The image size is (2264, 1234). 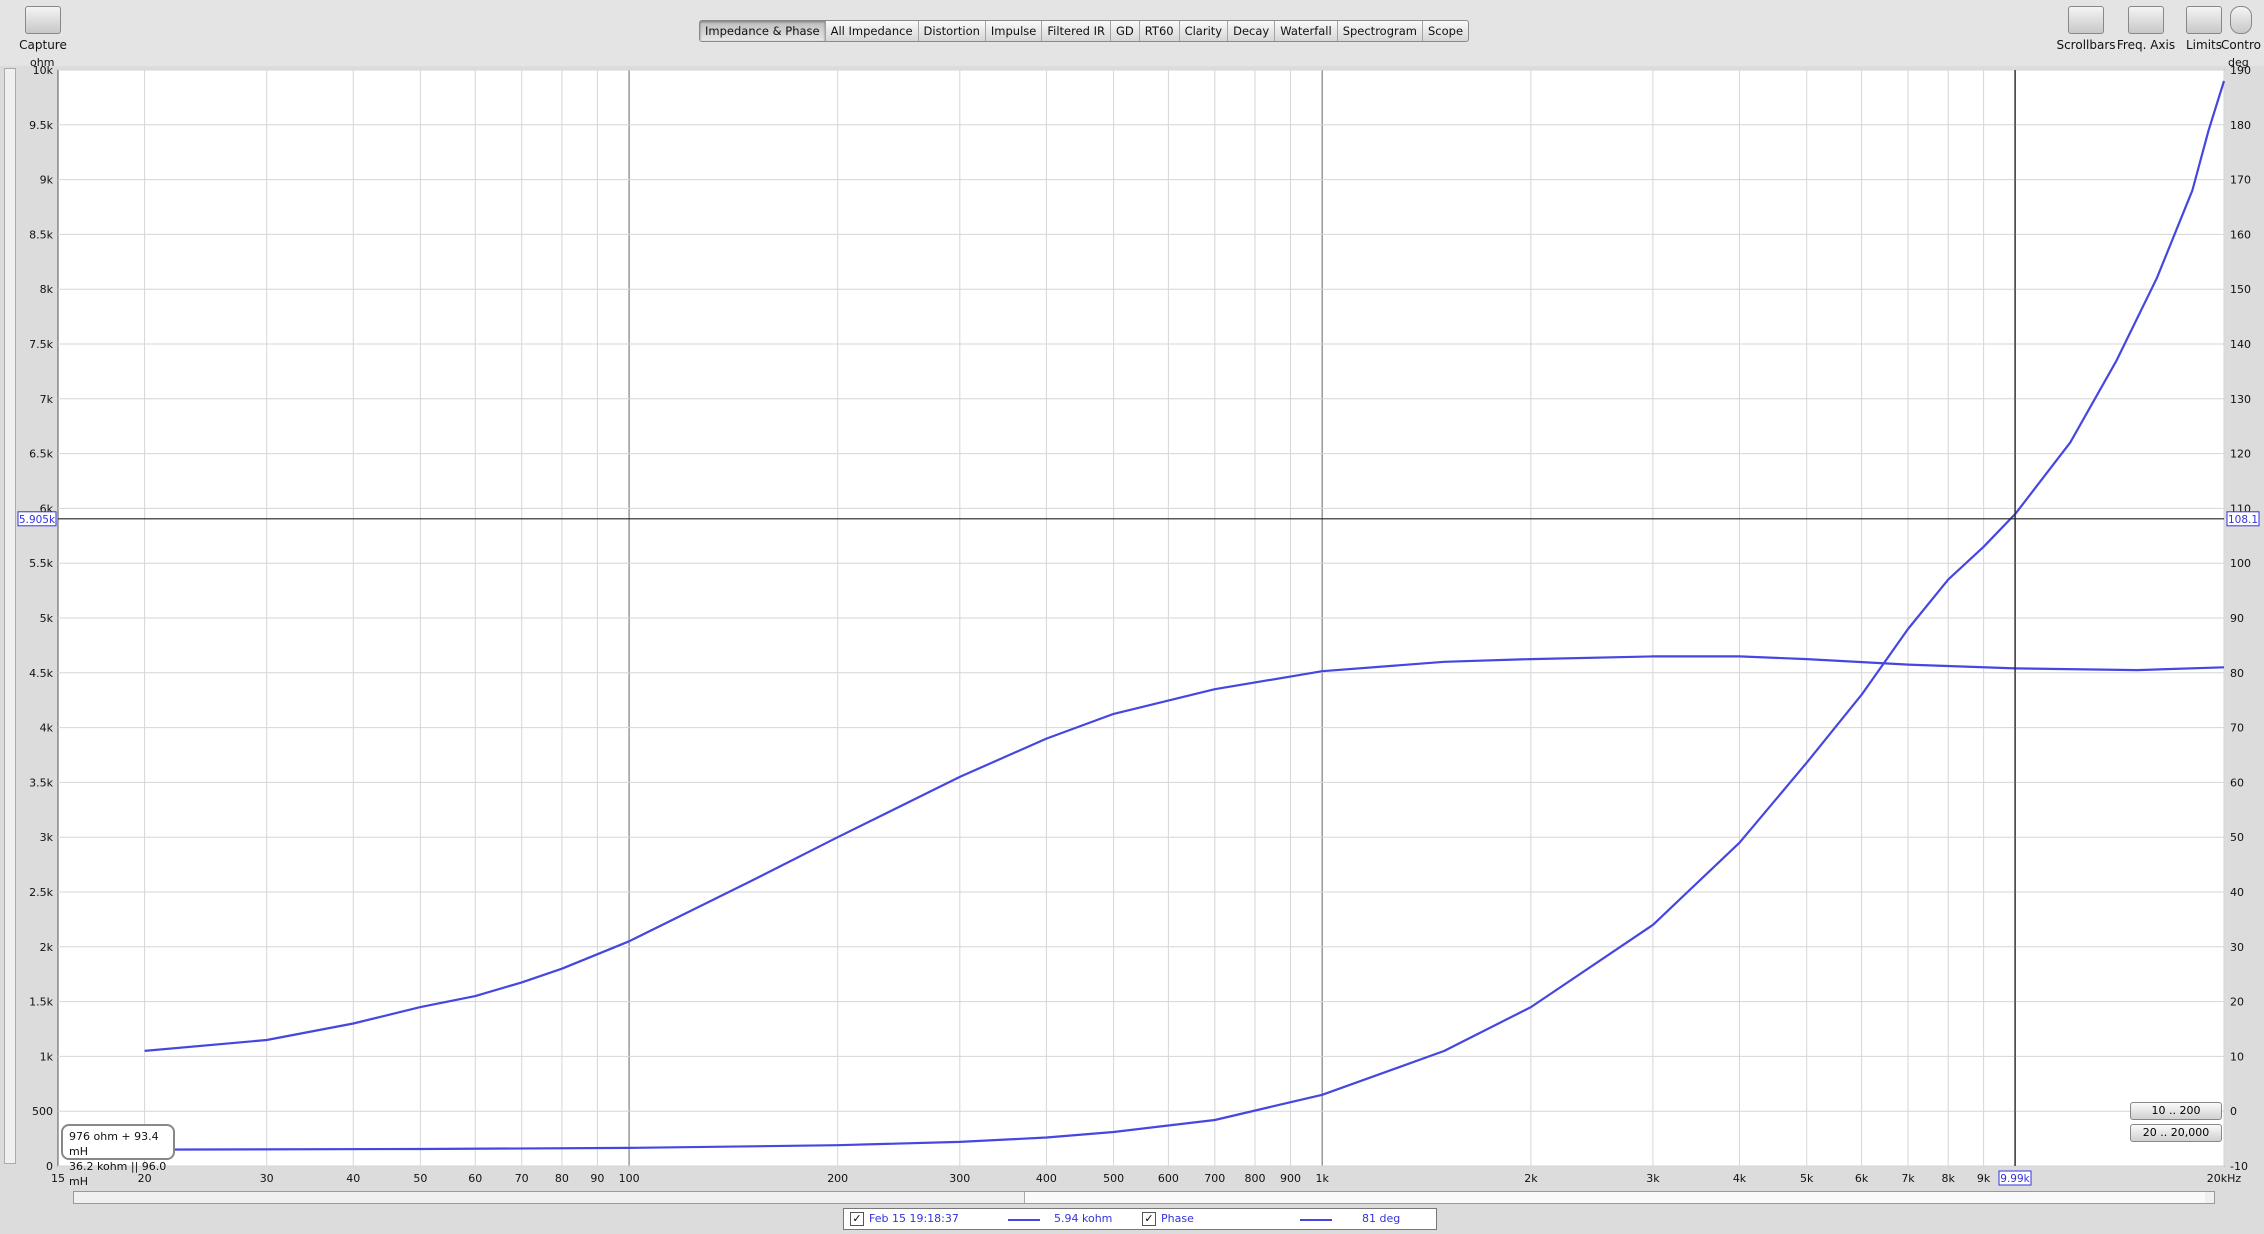 What do you see at coordinates (2243, 520) in the screenshot?
I see `cursor-y-right-readout: 108.1` at bounding box center [2243, 520].